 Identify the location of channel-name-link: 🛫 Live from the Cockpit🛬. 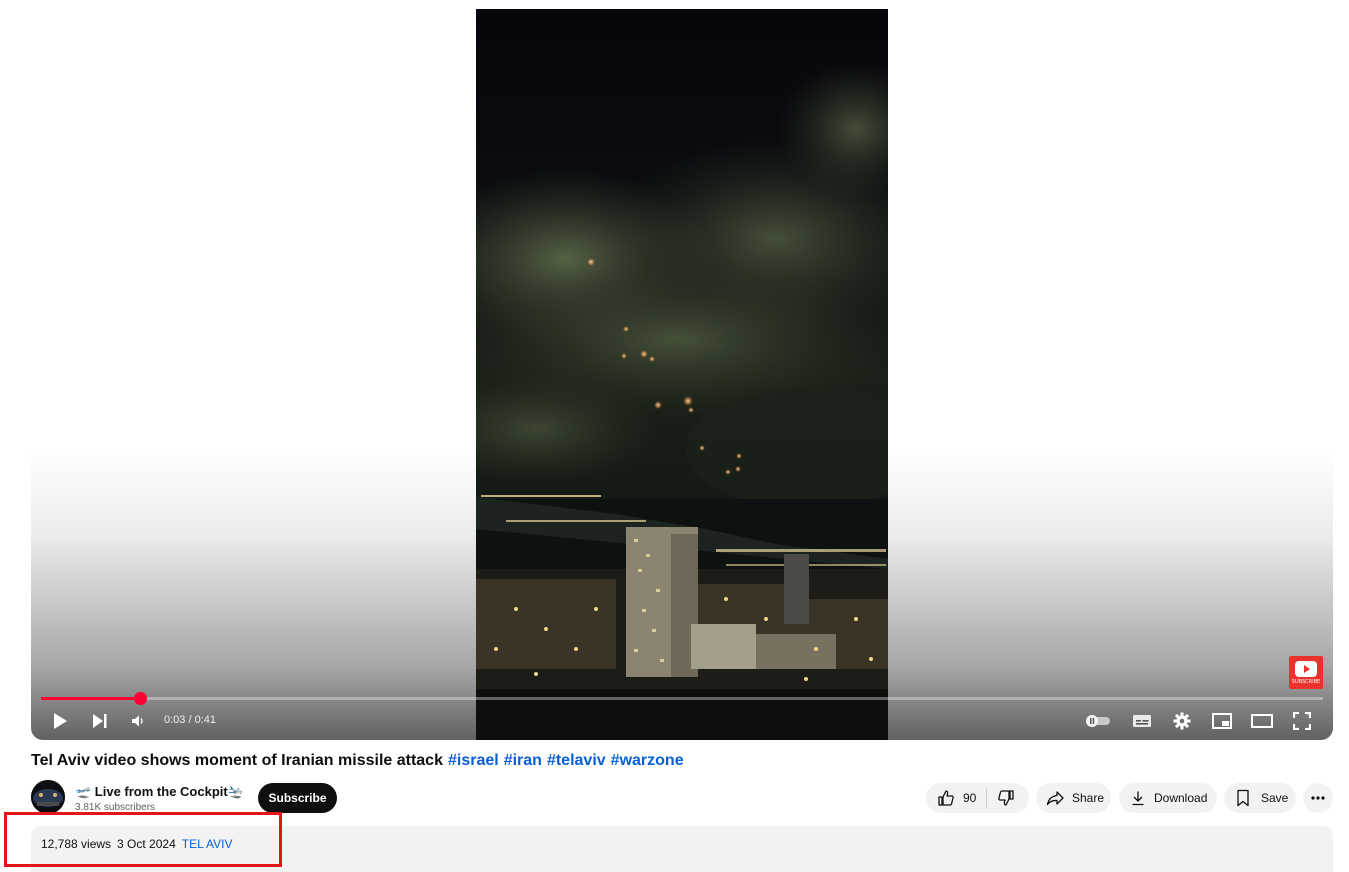
(159, 792).